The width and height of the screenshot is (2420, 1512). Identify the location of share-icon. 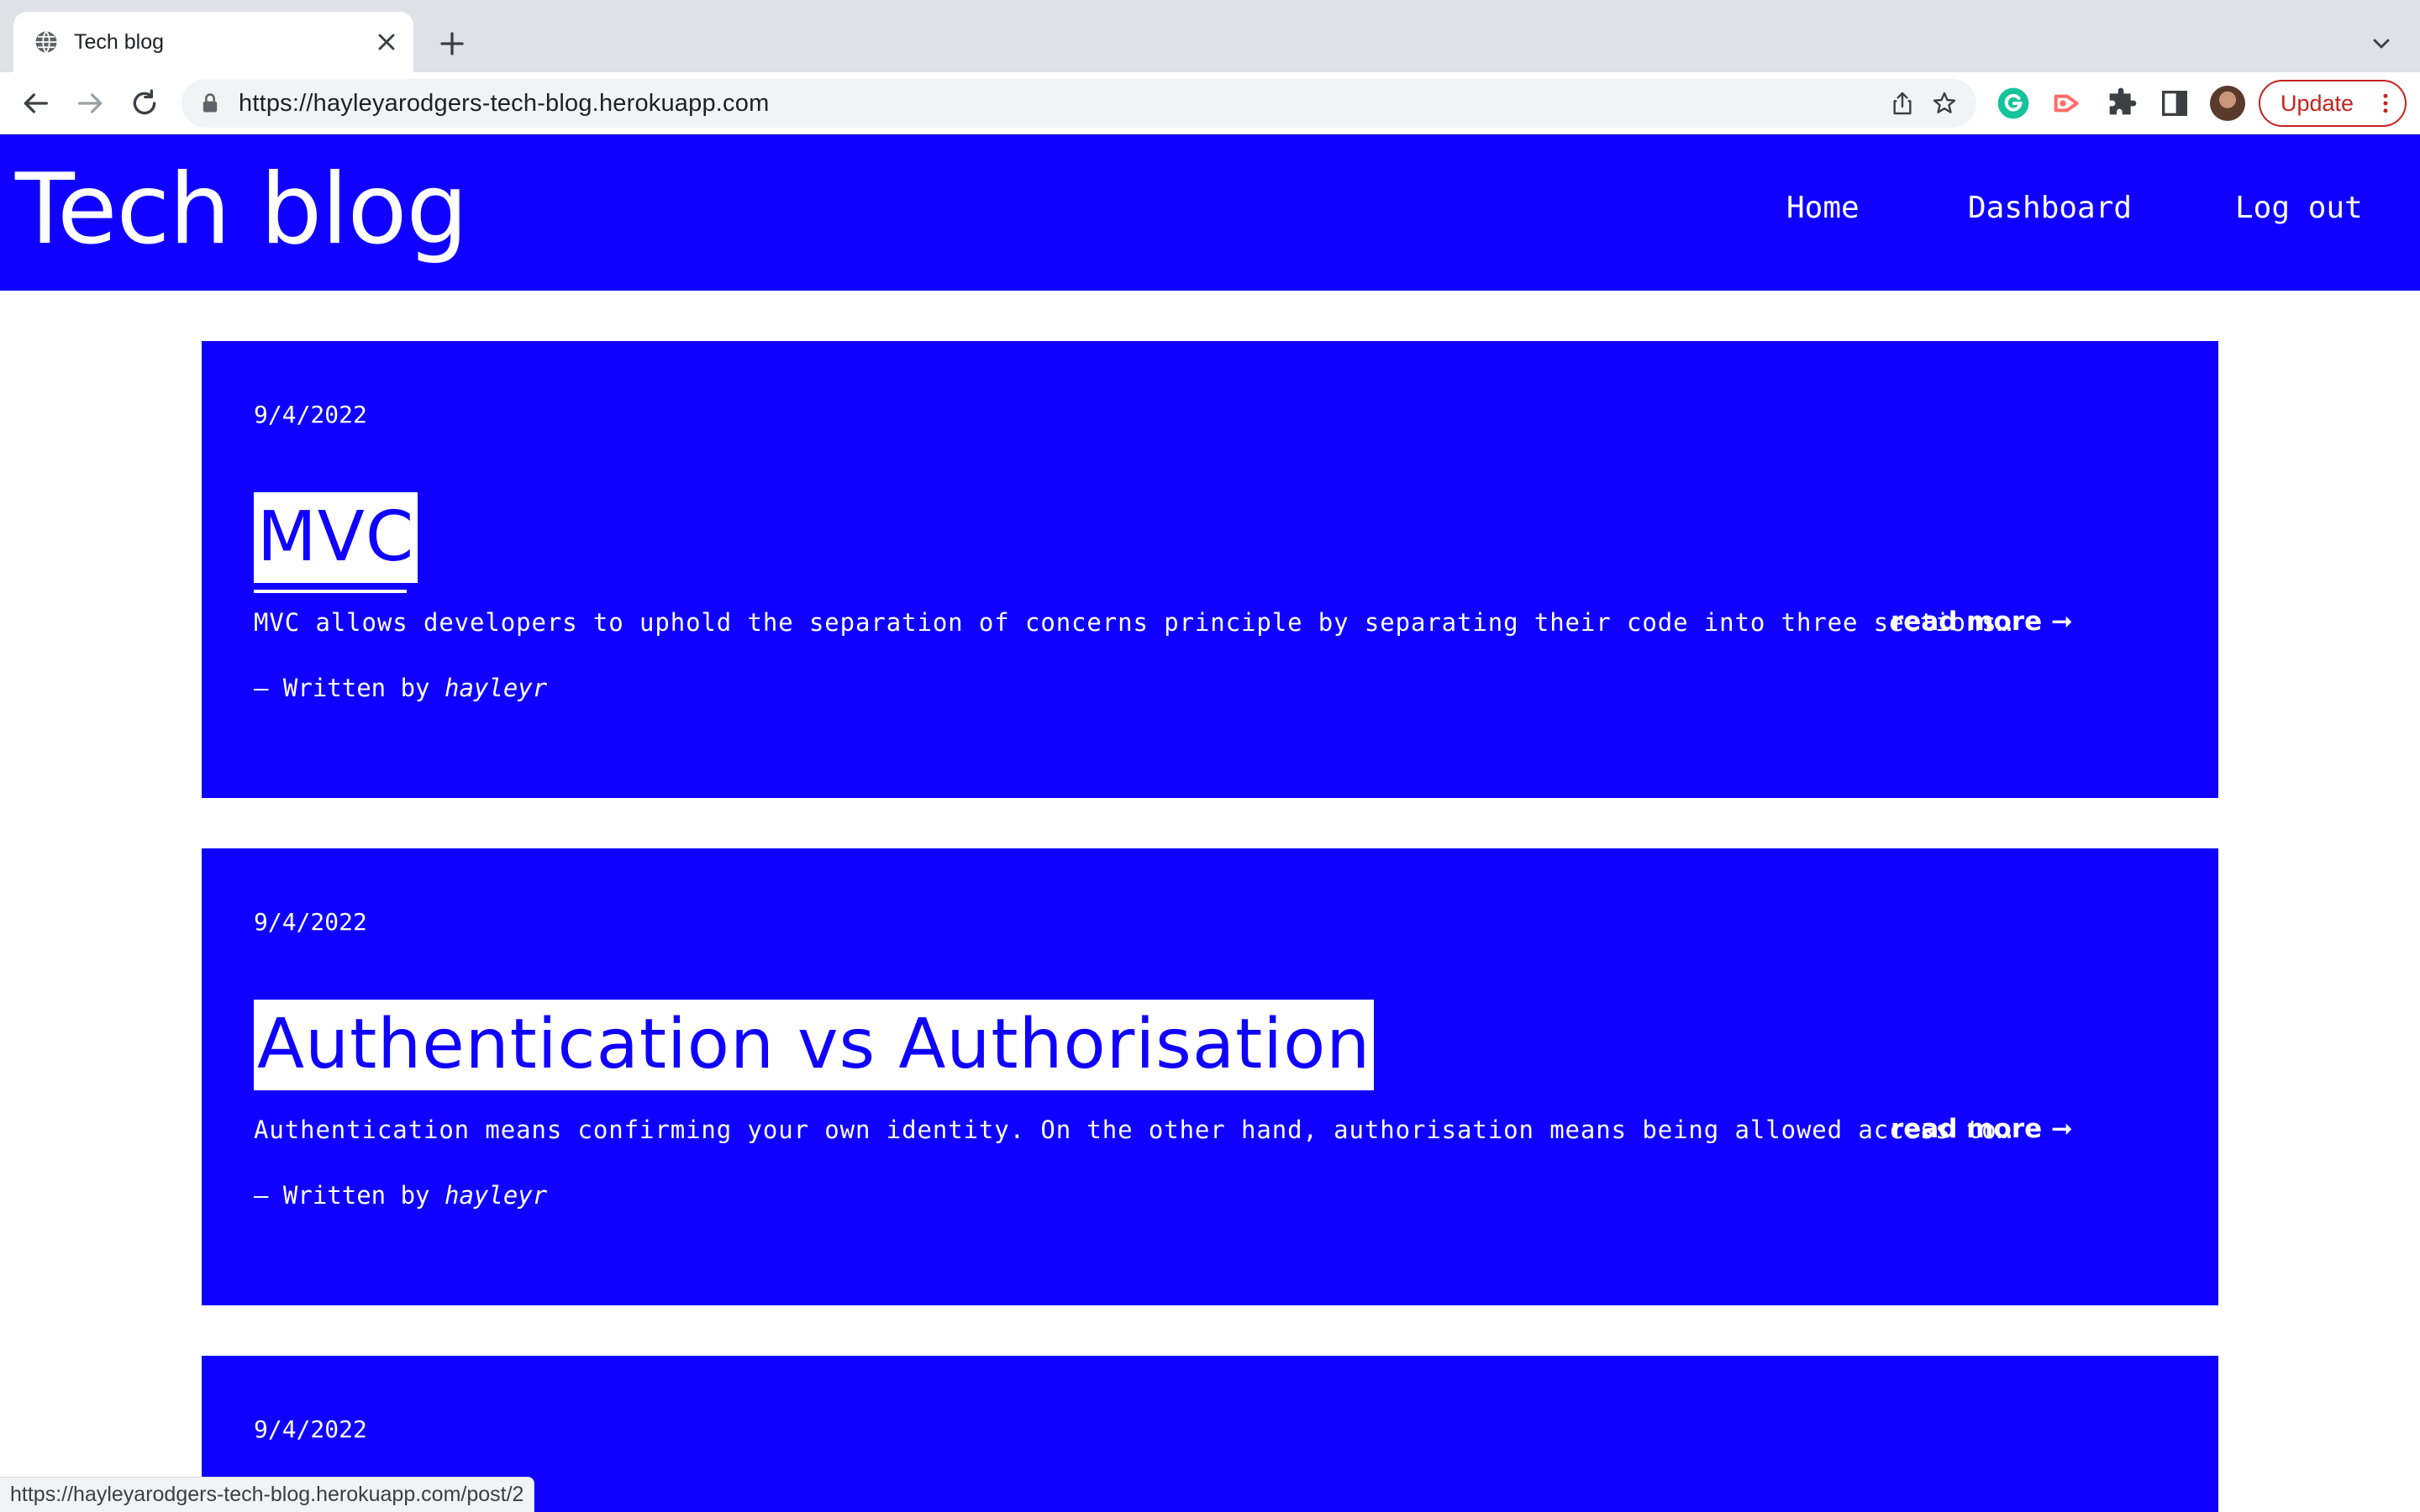
(1903, 103).